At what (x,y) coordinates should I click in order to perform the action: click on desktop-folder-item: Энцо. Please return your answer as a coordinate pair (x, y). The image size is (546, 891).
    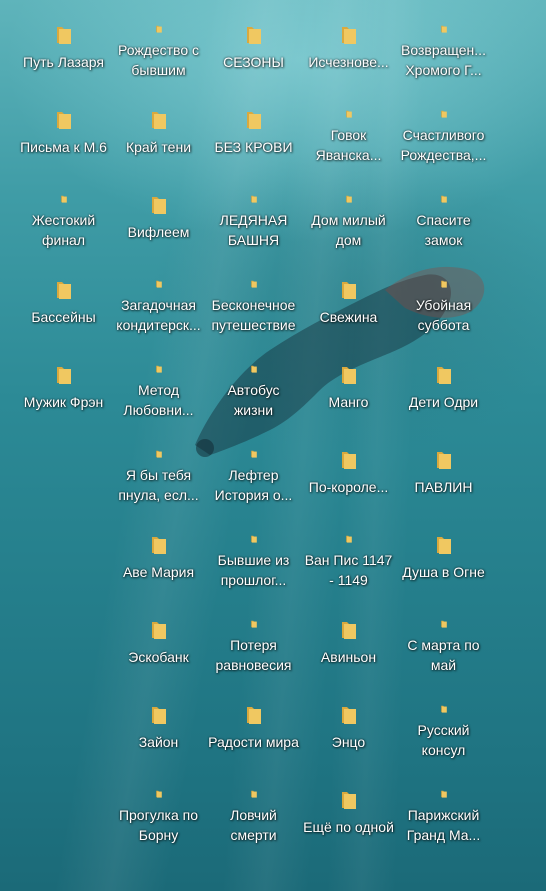
    Looking at the image, I should click on (348, 720).